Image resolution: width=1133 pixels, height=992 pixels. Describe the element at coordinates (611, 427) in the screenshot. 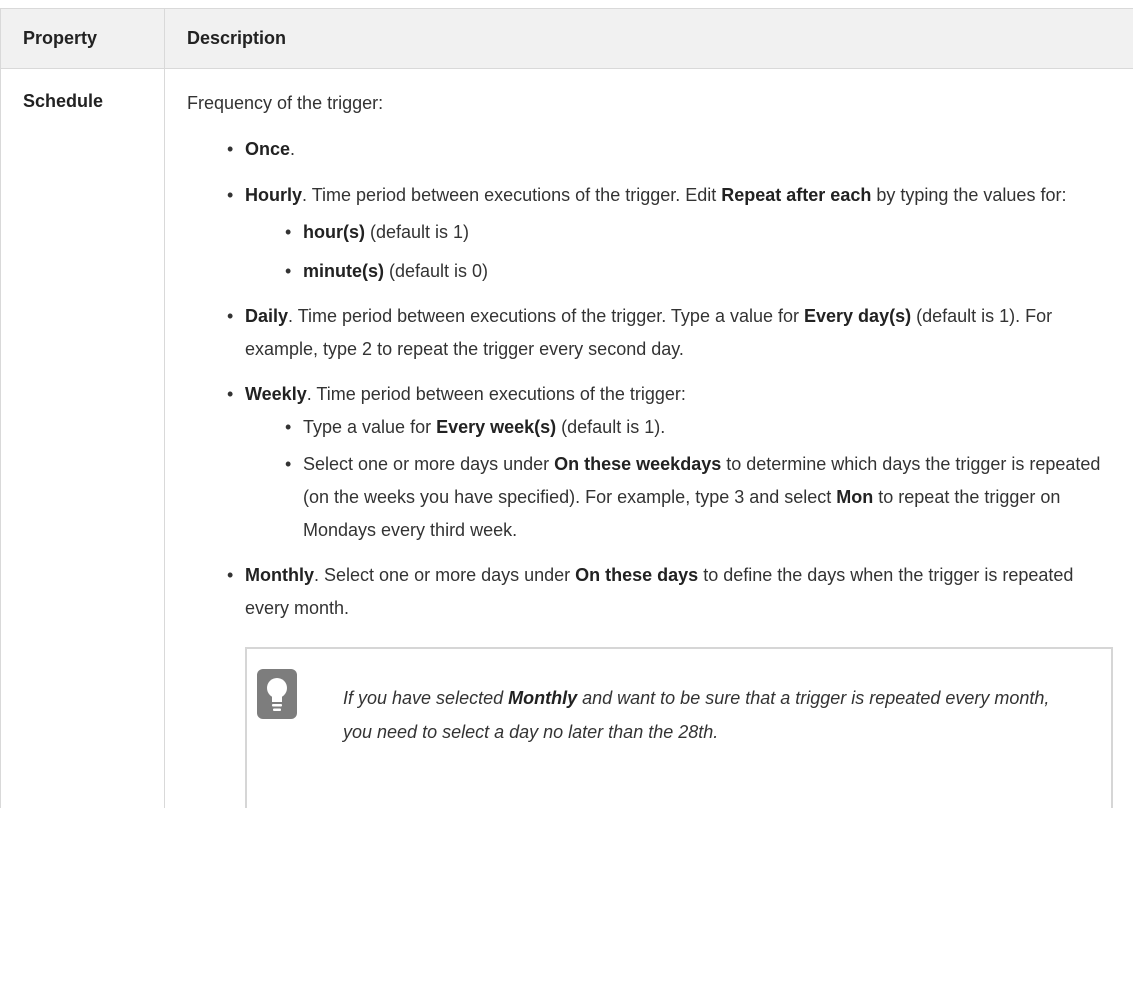

I see `text: (default is 1).` at that location.